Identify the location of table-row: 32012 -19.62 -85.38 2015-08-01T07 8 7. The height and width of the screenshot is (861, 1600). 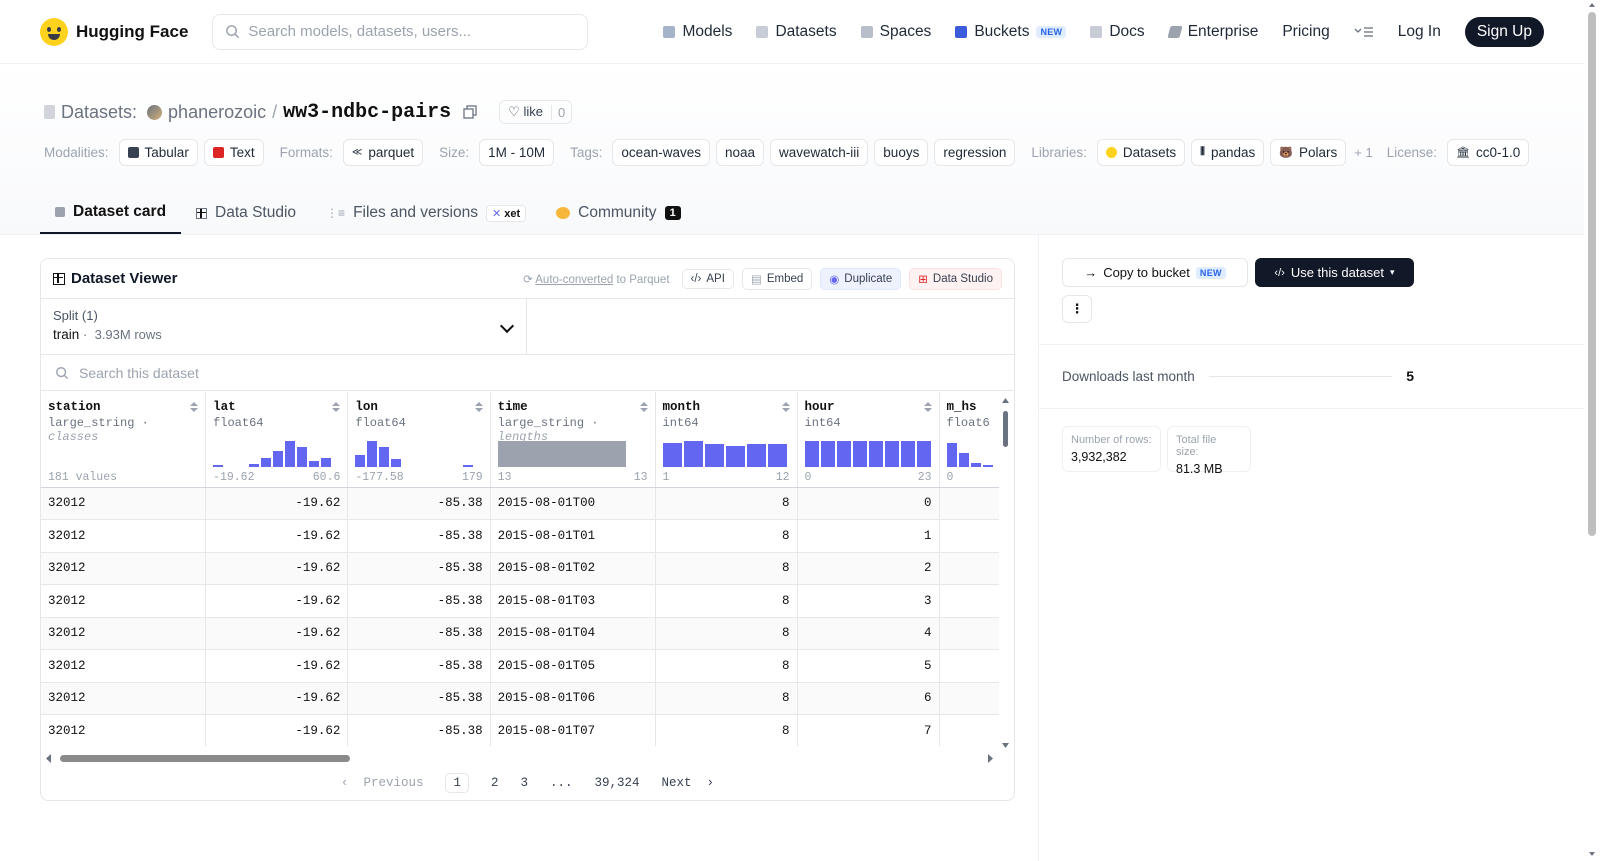
(520, 730).